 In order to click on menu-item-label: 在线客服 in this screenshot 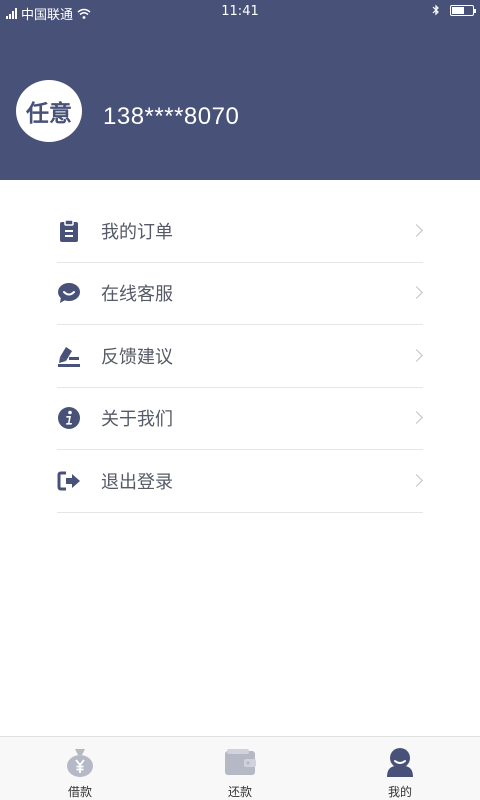, I will do `click(137, 295)`.